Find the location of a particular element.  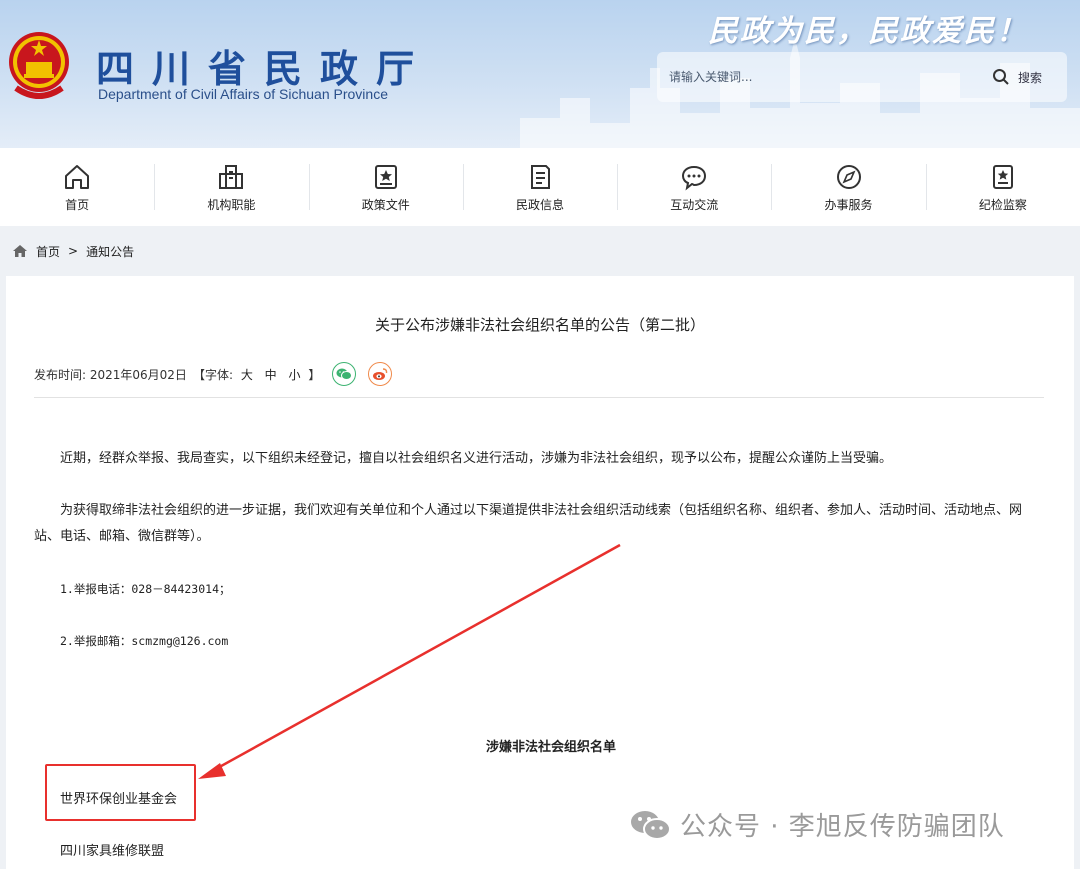

report-phone: 1.举报电话：028－84423014； is located at coordinates (145, 589).